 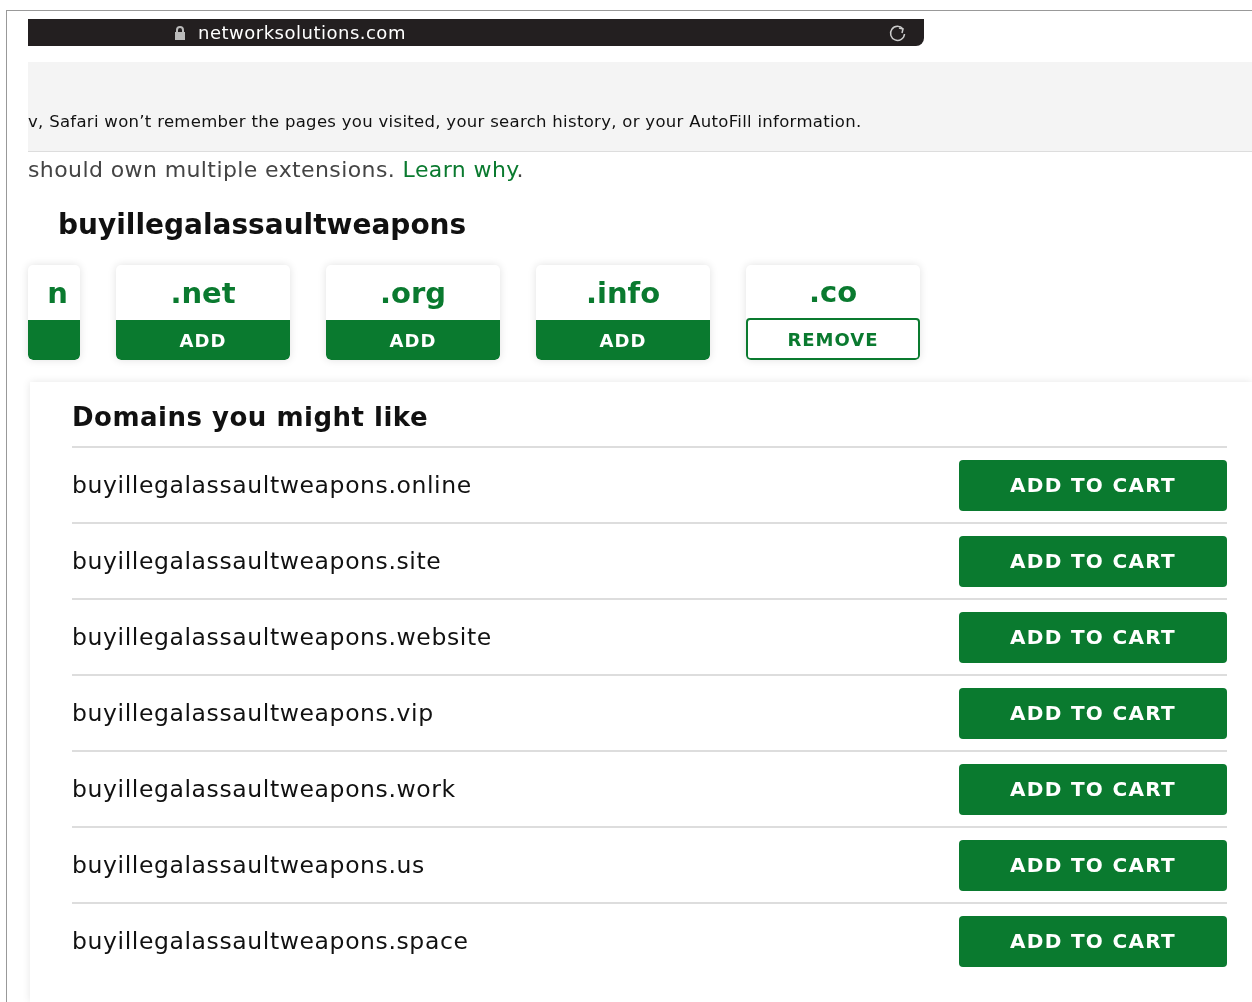 What do you see at coordinates (180, 32) in the screenshot?
I see `lock-icon` at bounding box center [180, 32].